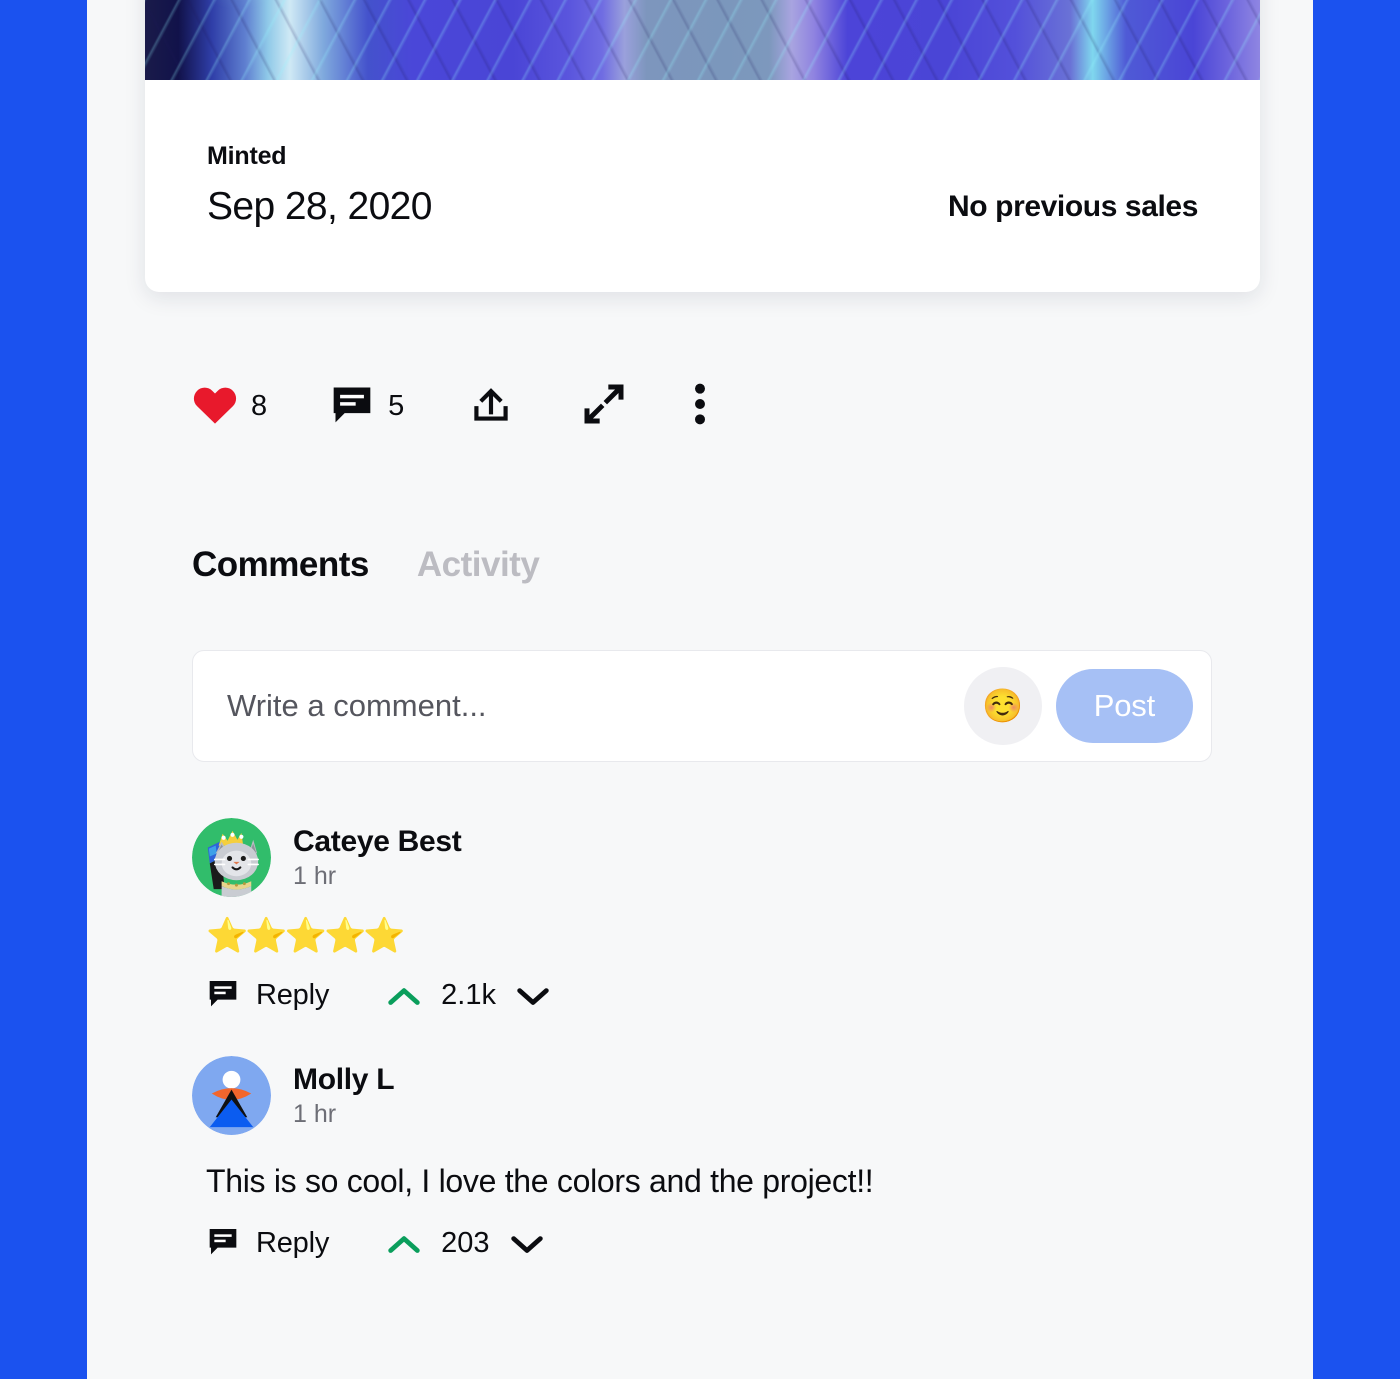 The width and height of the screenshot is (1400, 1379). What do you see at coordinates (1073, 206) in the screenshot?
I see `sales-status: No previous sales` at bounding box center [1073, 206].